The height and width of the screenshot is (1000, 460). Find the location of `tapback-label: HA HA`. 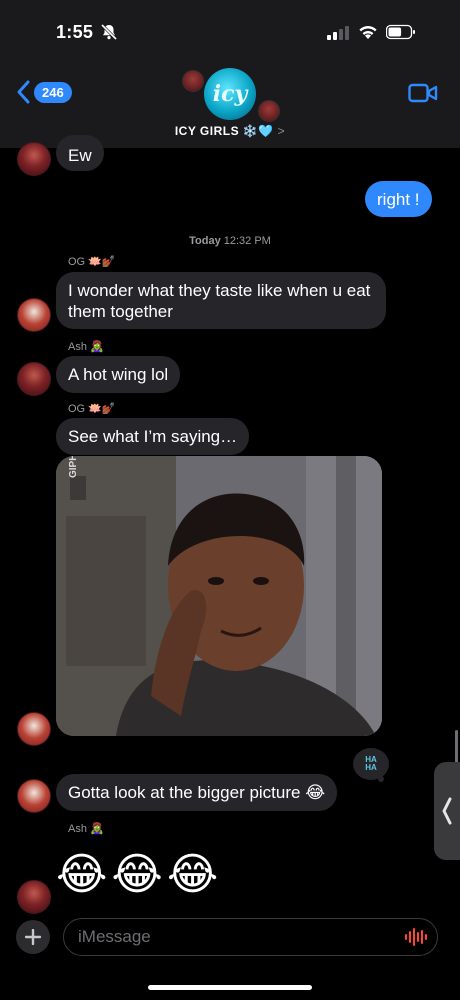

tapback-label: HA HA is located at coordinates (371, 763).